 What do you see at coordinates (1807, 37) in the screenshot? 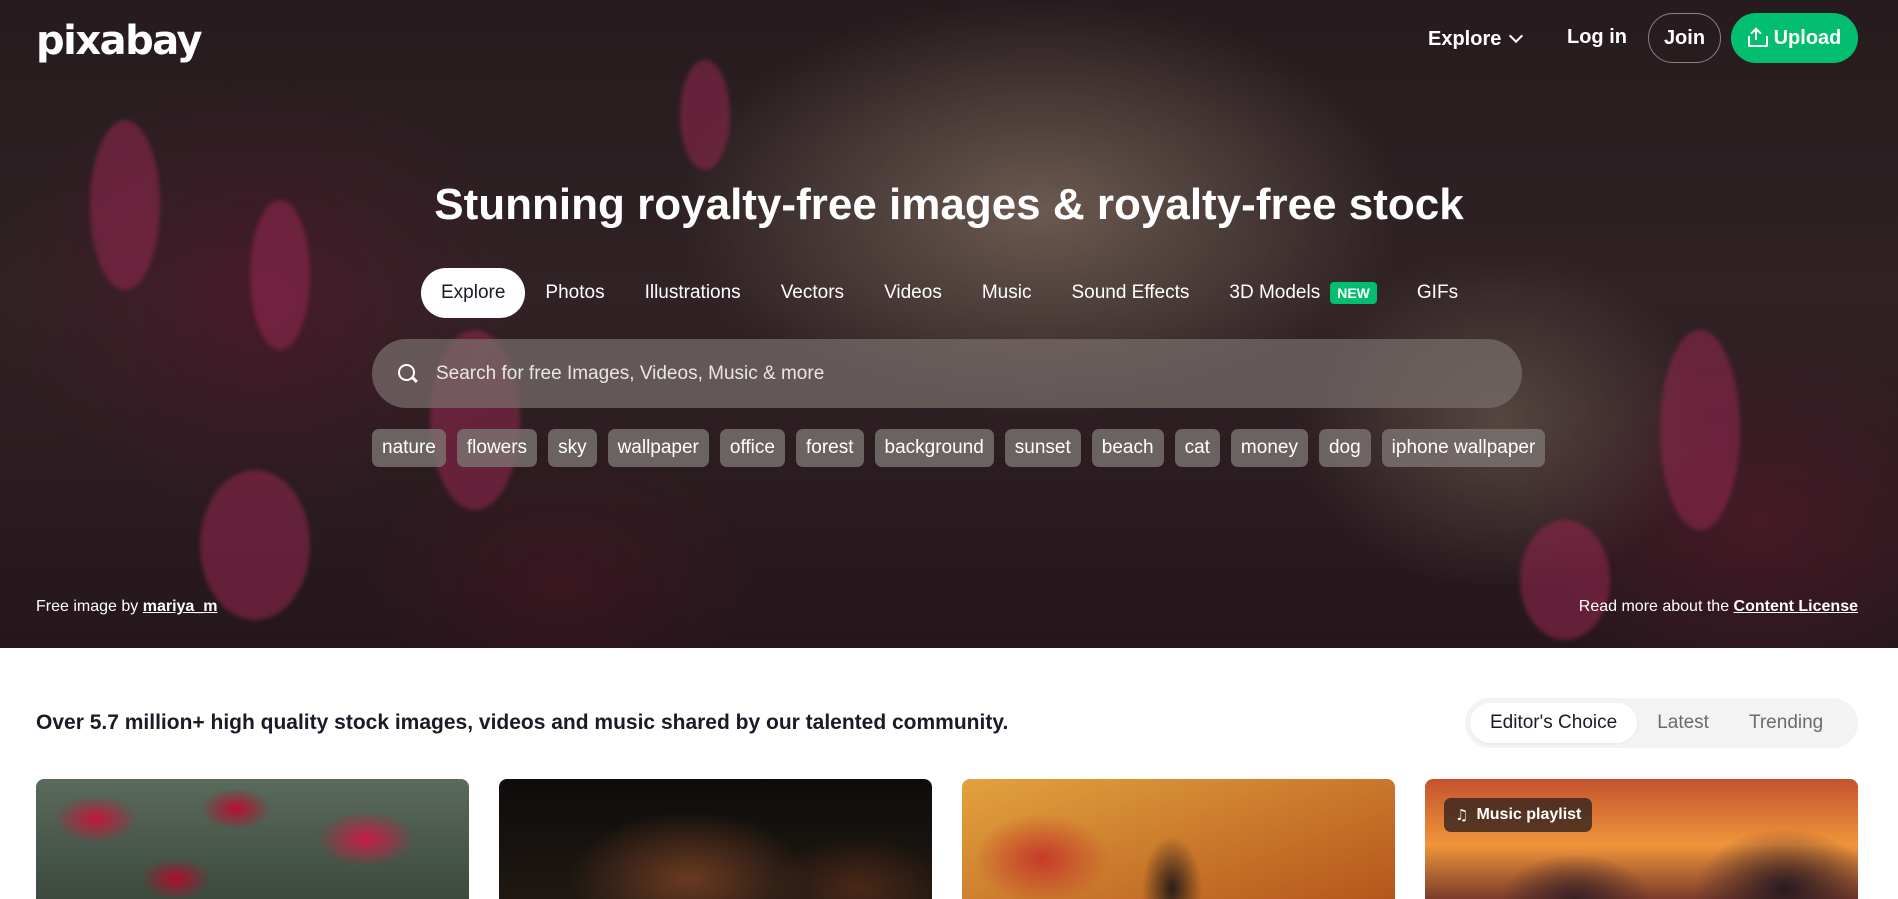
I see `upload-label: Upload` at bounding box center [1807, 37].